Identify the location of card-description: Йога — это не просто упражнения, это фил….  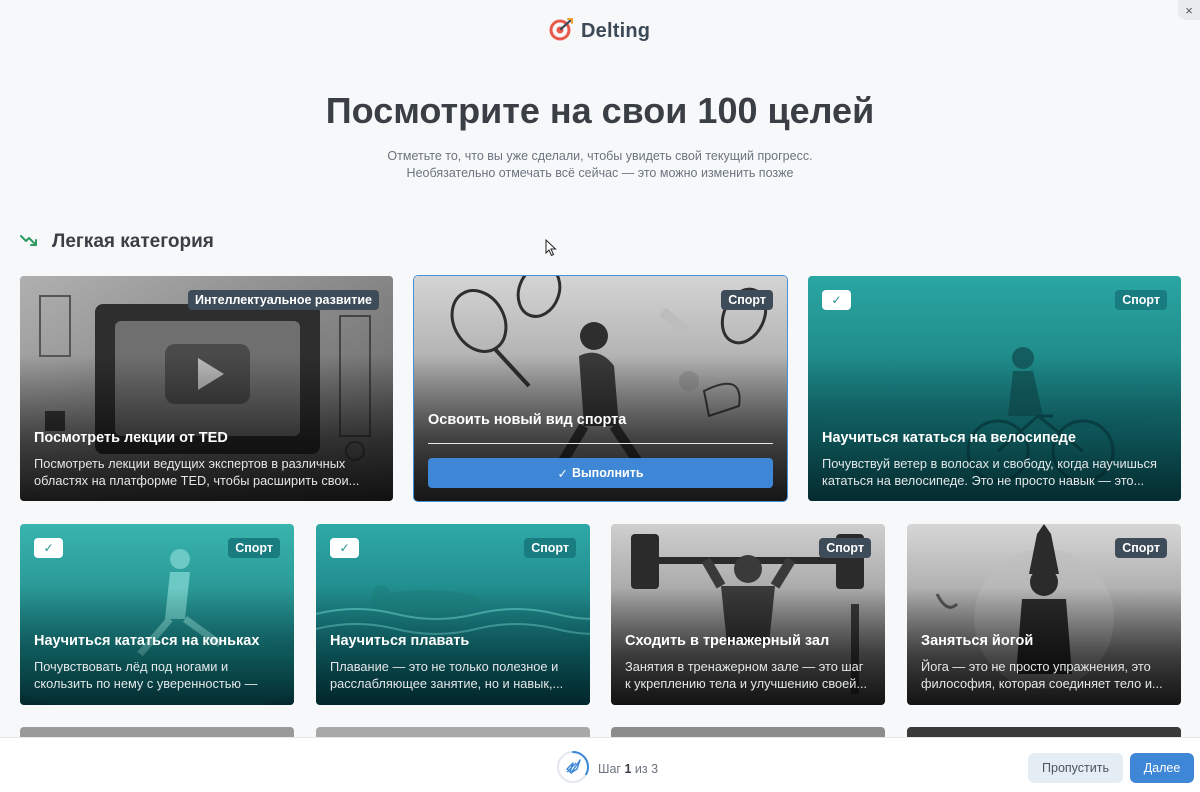
(1042, 675).